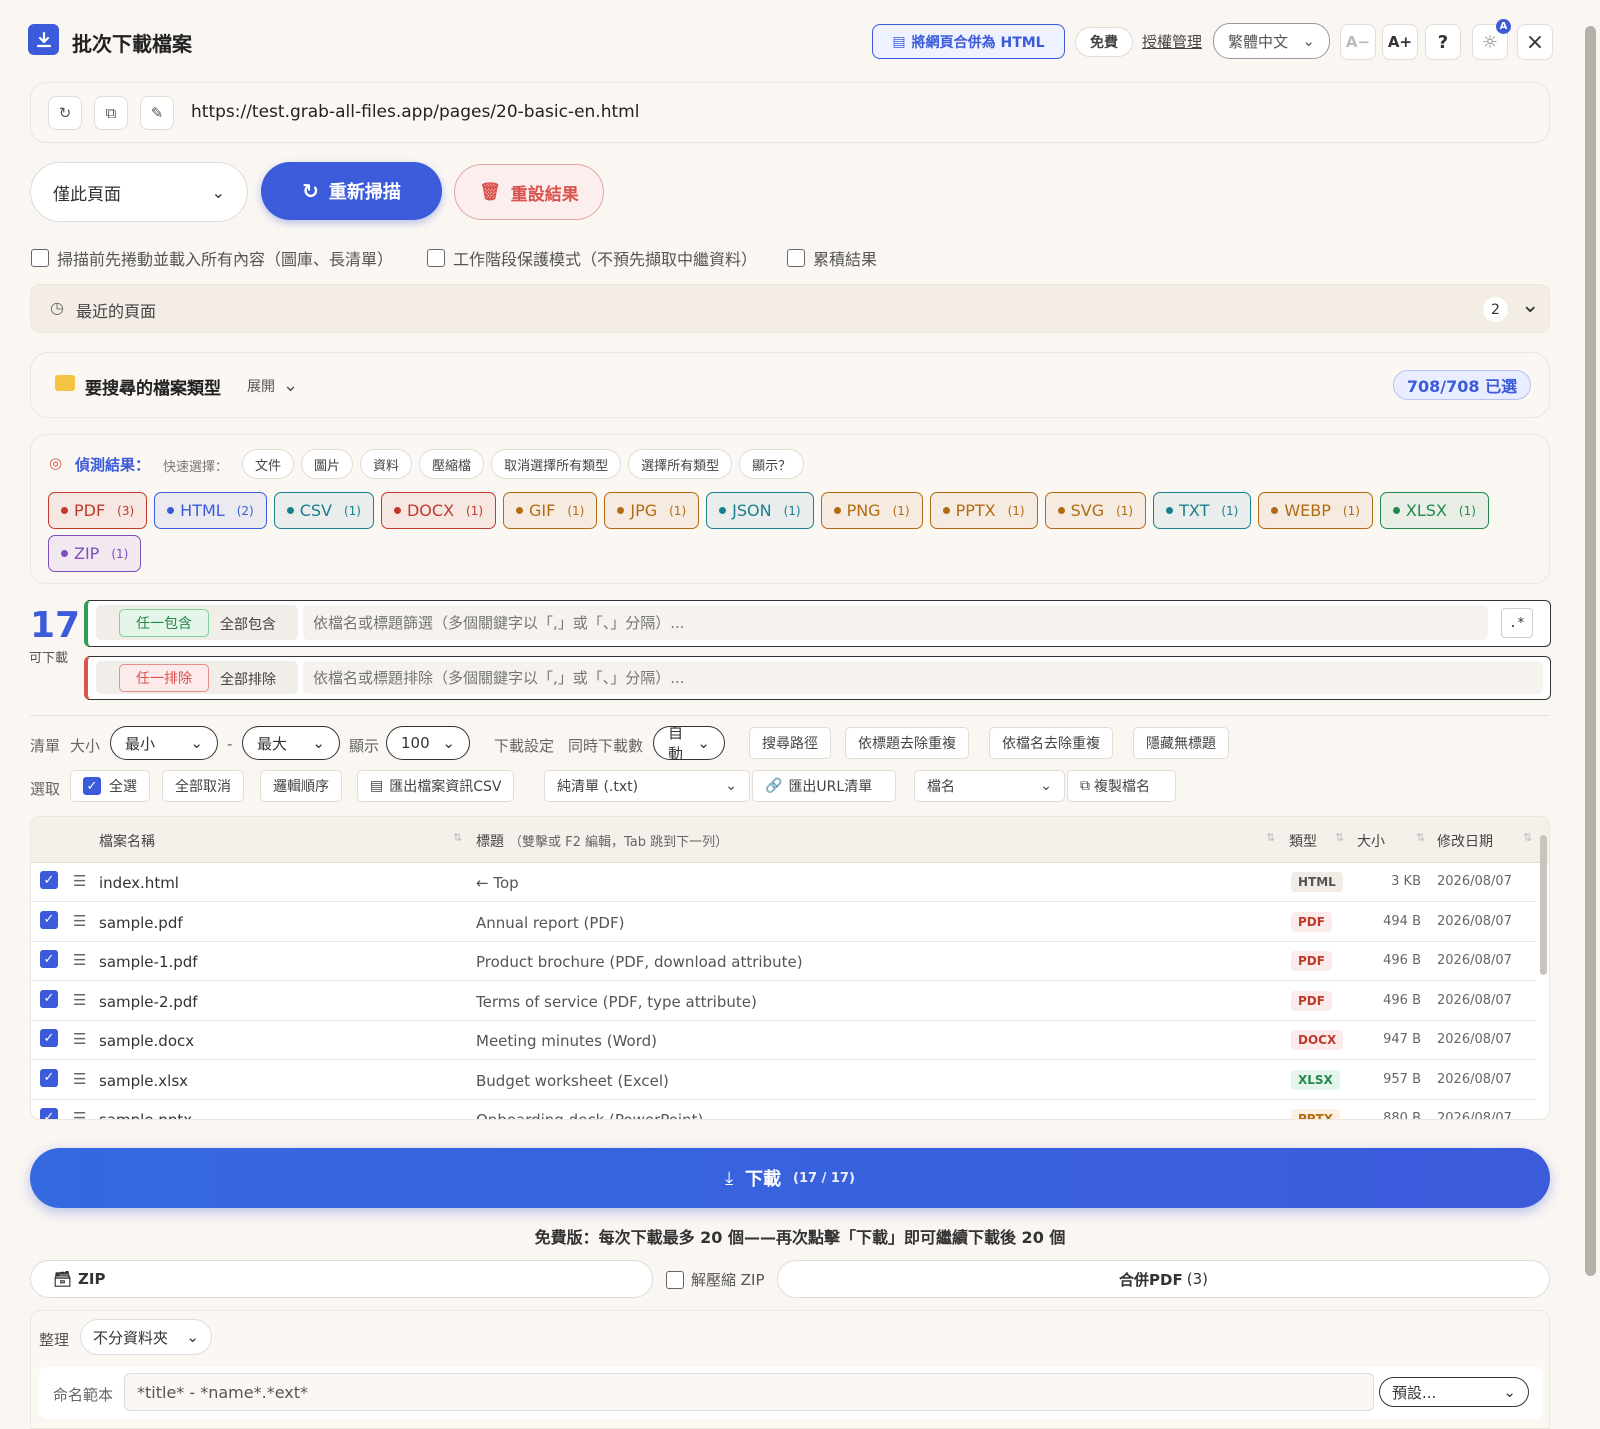 The width and height of the screenshot is (1600, 1429). What do you see at coordinates (1443, 42) in the screenshot?
I see `help-button: ?` at bounding box center [1443, 42].